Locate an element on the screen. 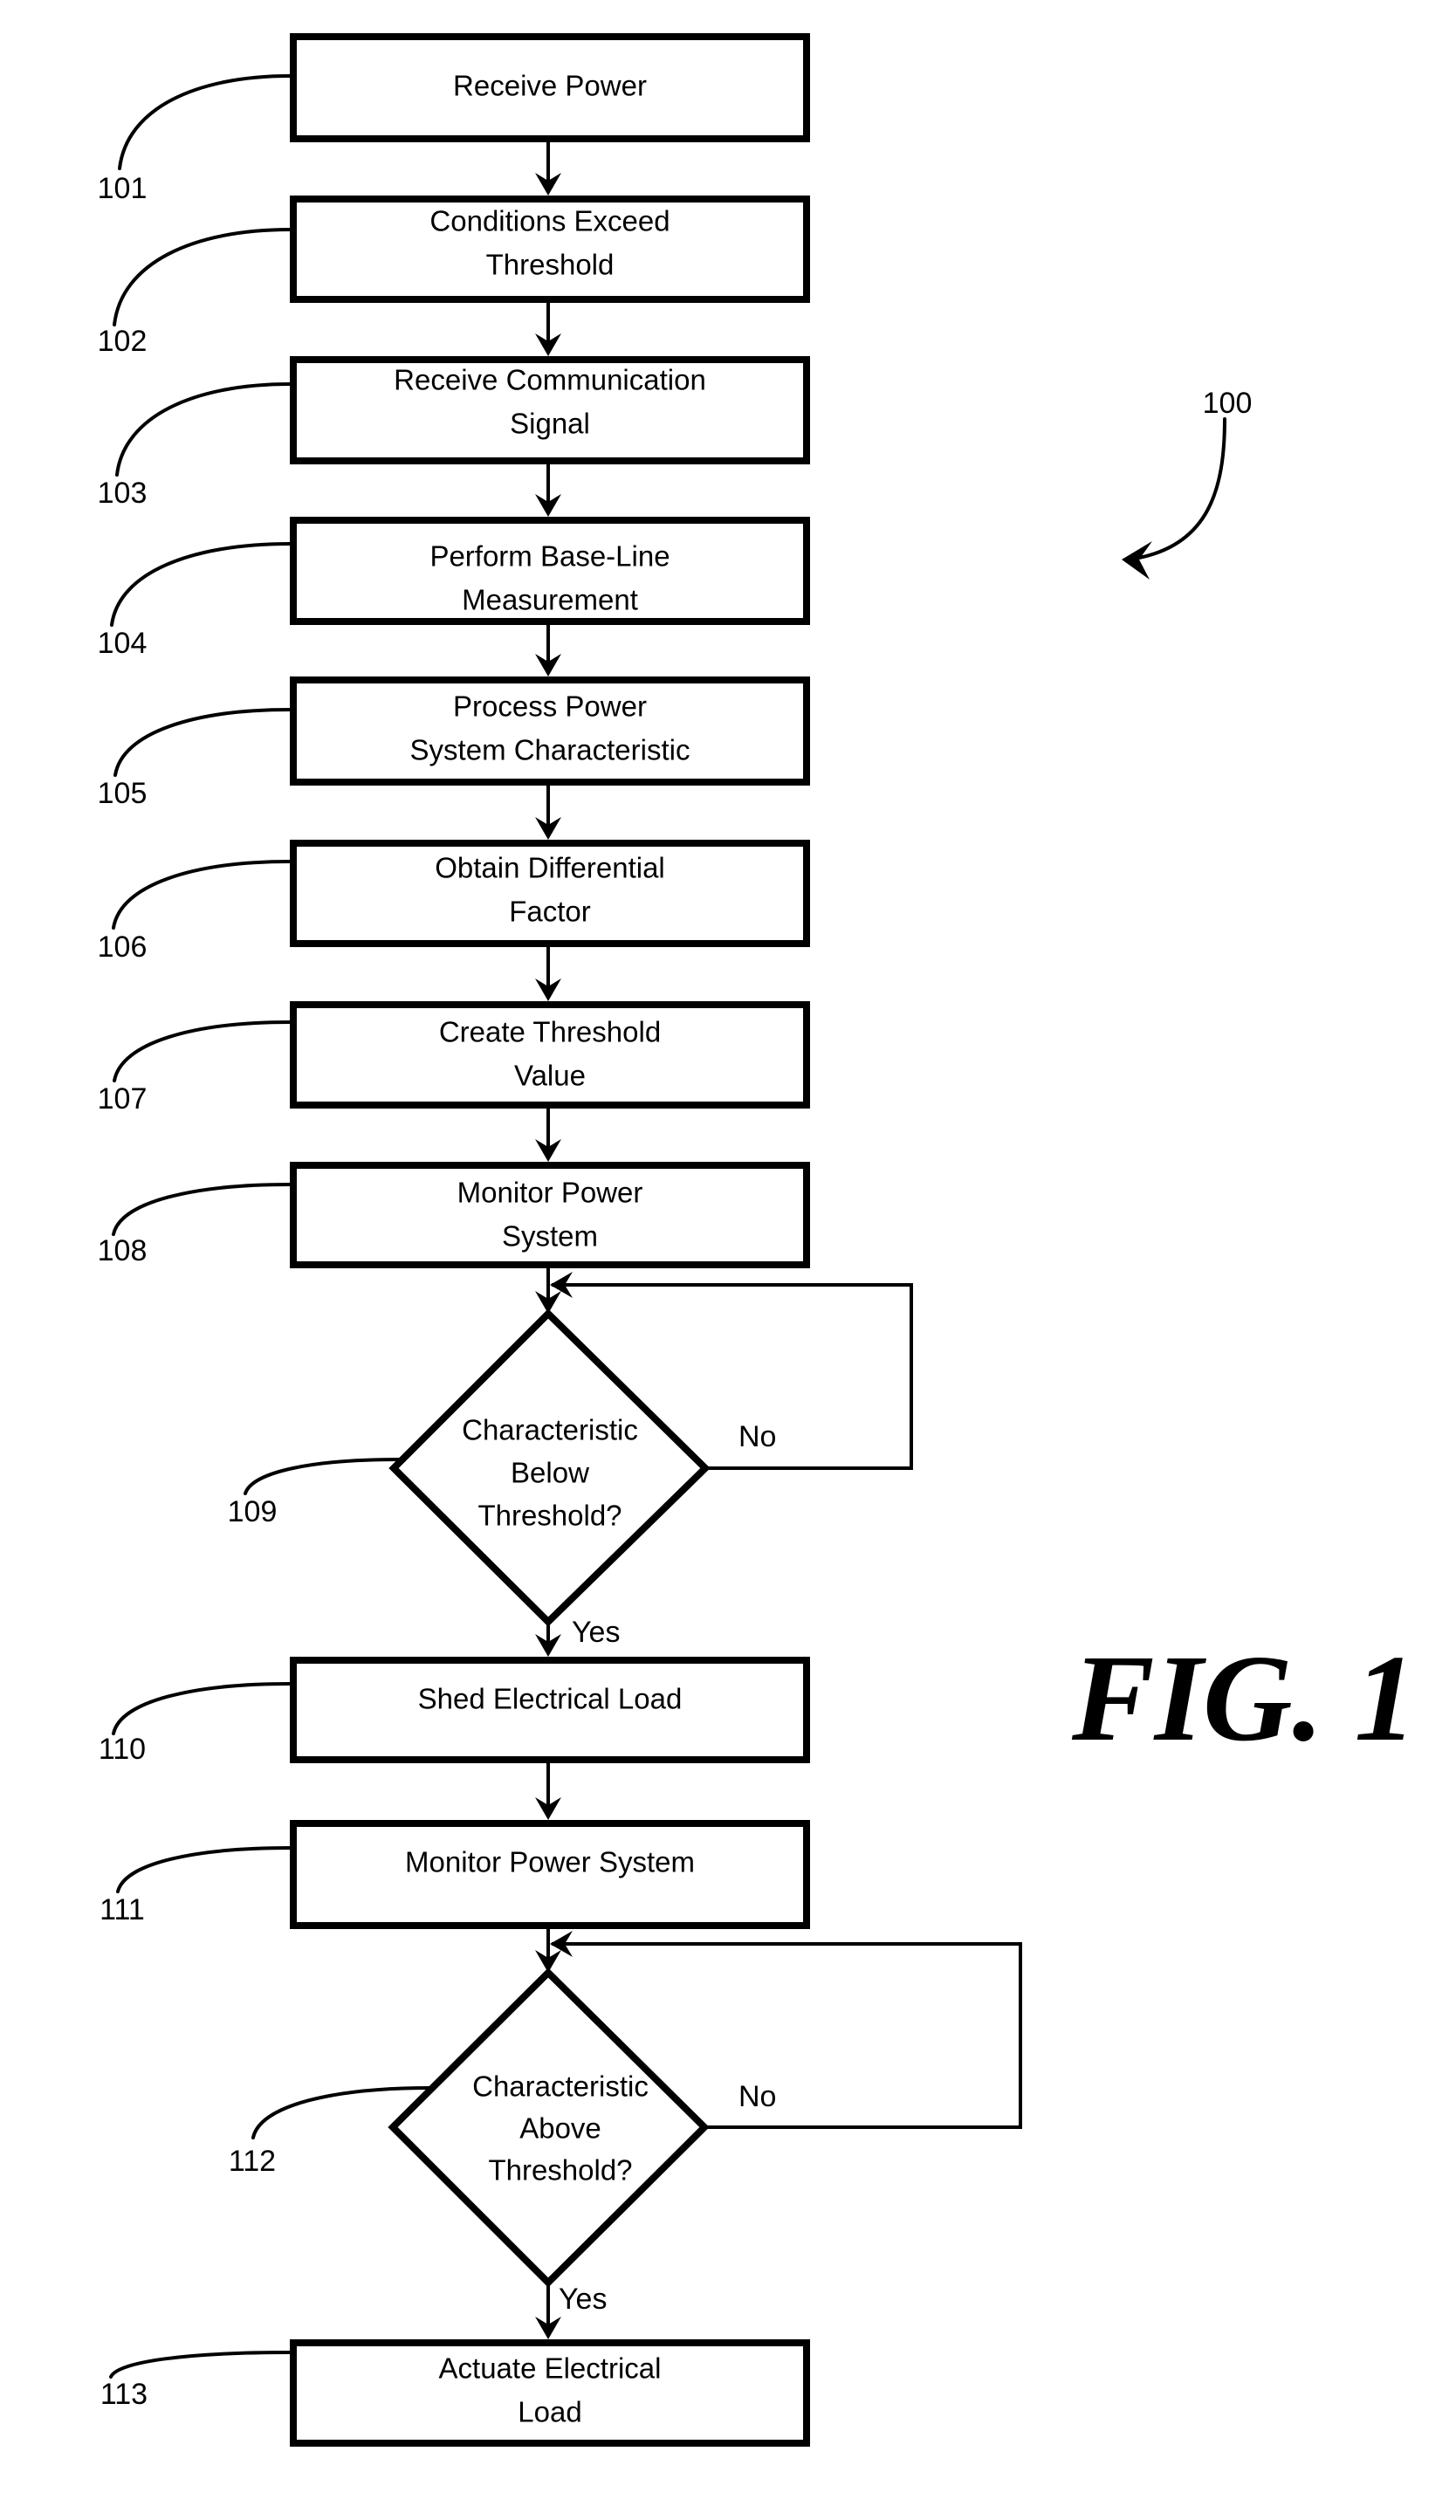 The image size is (1456, 2520). step-label-line: Receive Power is located at coordinates (550, 86).